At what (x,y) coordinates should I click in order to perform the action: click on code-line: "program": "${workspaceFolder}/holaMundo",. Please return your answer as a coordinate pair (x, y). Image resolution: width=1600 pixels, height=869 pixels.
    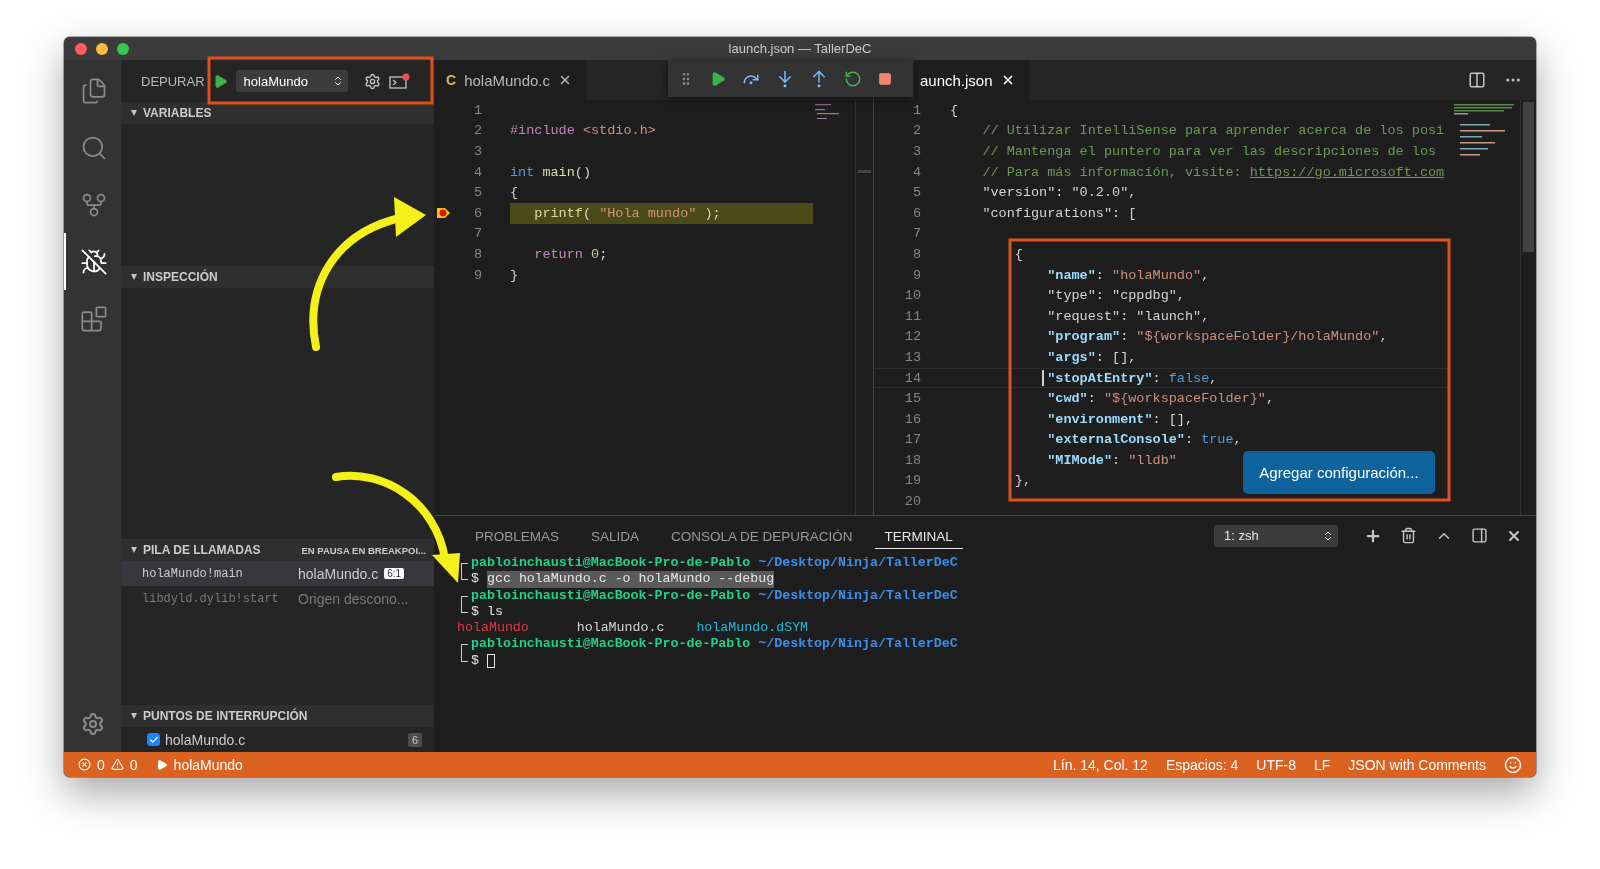
    Looking at the image, I should click on (1217, 337).